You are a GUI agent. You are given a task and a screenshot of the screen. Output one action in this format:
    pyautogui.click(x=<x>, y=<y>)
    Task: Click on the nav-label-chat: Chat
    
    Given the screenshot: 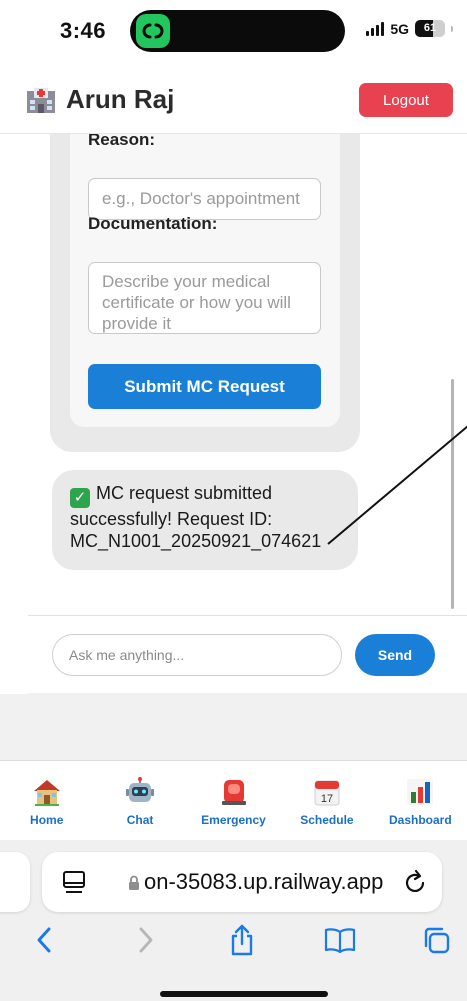 What is the action you would take?
    pyautogui.click(x=140, y=820)
    